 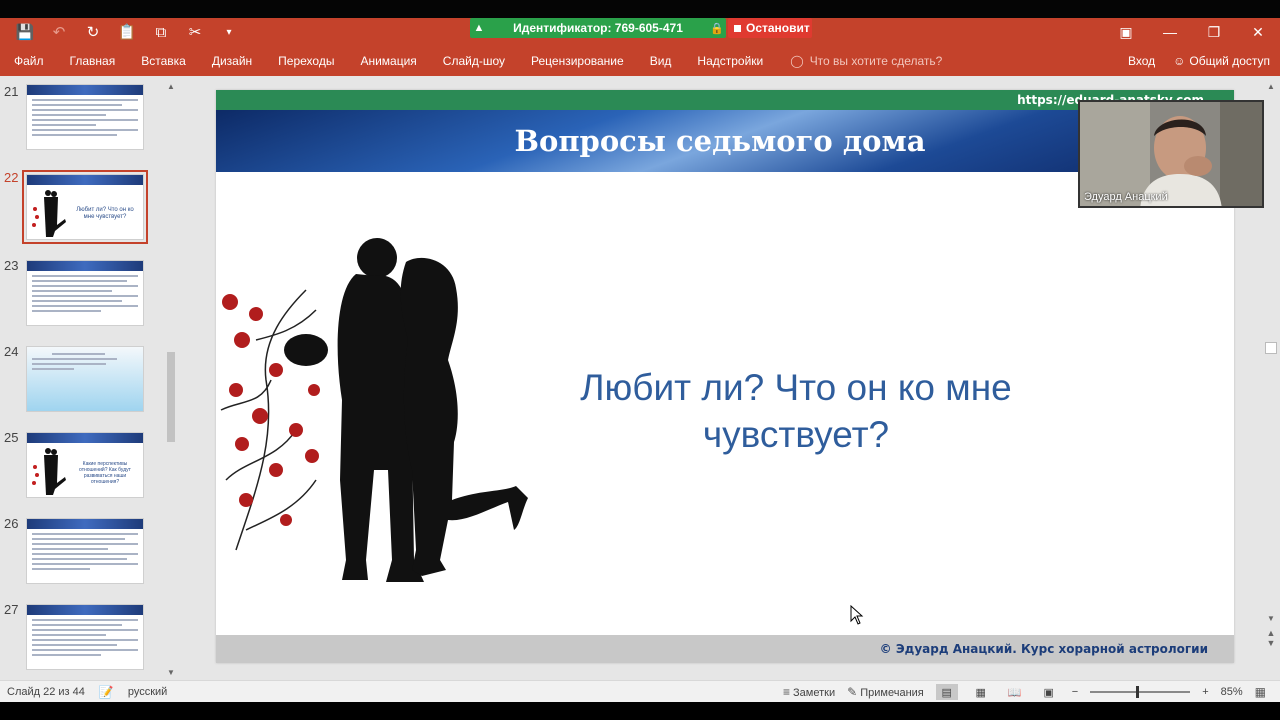 I want to click on notes-button: ≡ Заметки, so click(x=809, y=692).